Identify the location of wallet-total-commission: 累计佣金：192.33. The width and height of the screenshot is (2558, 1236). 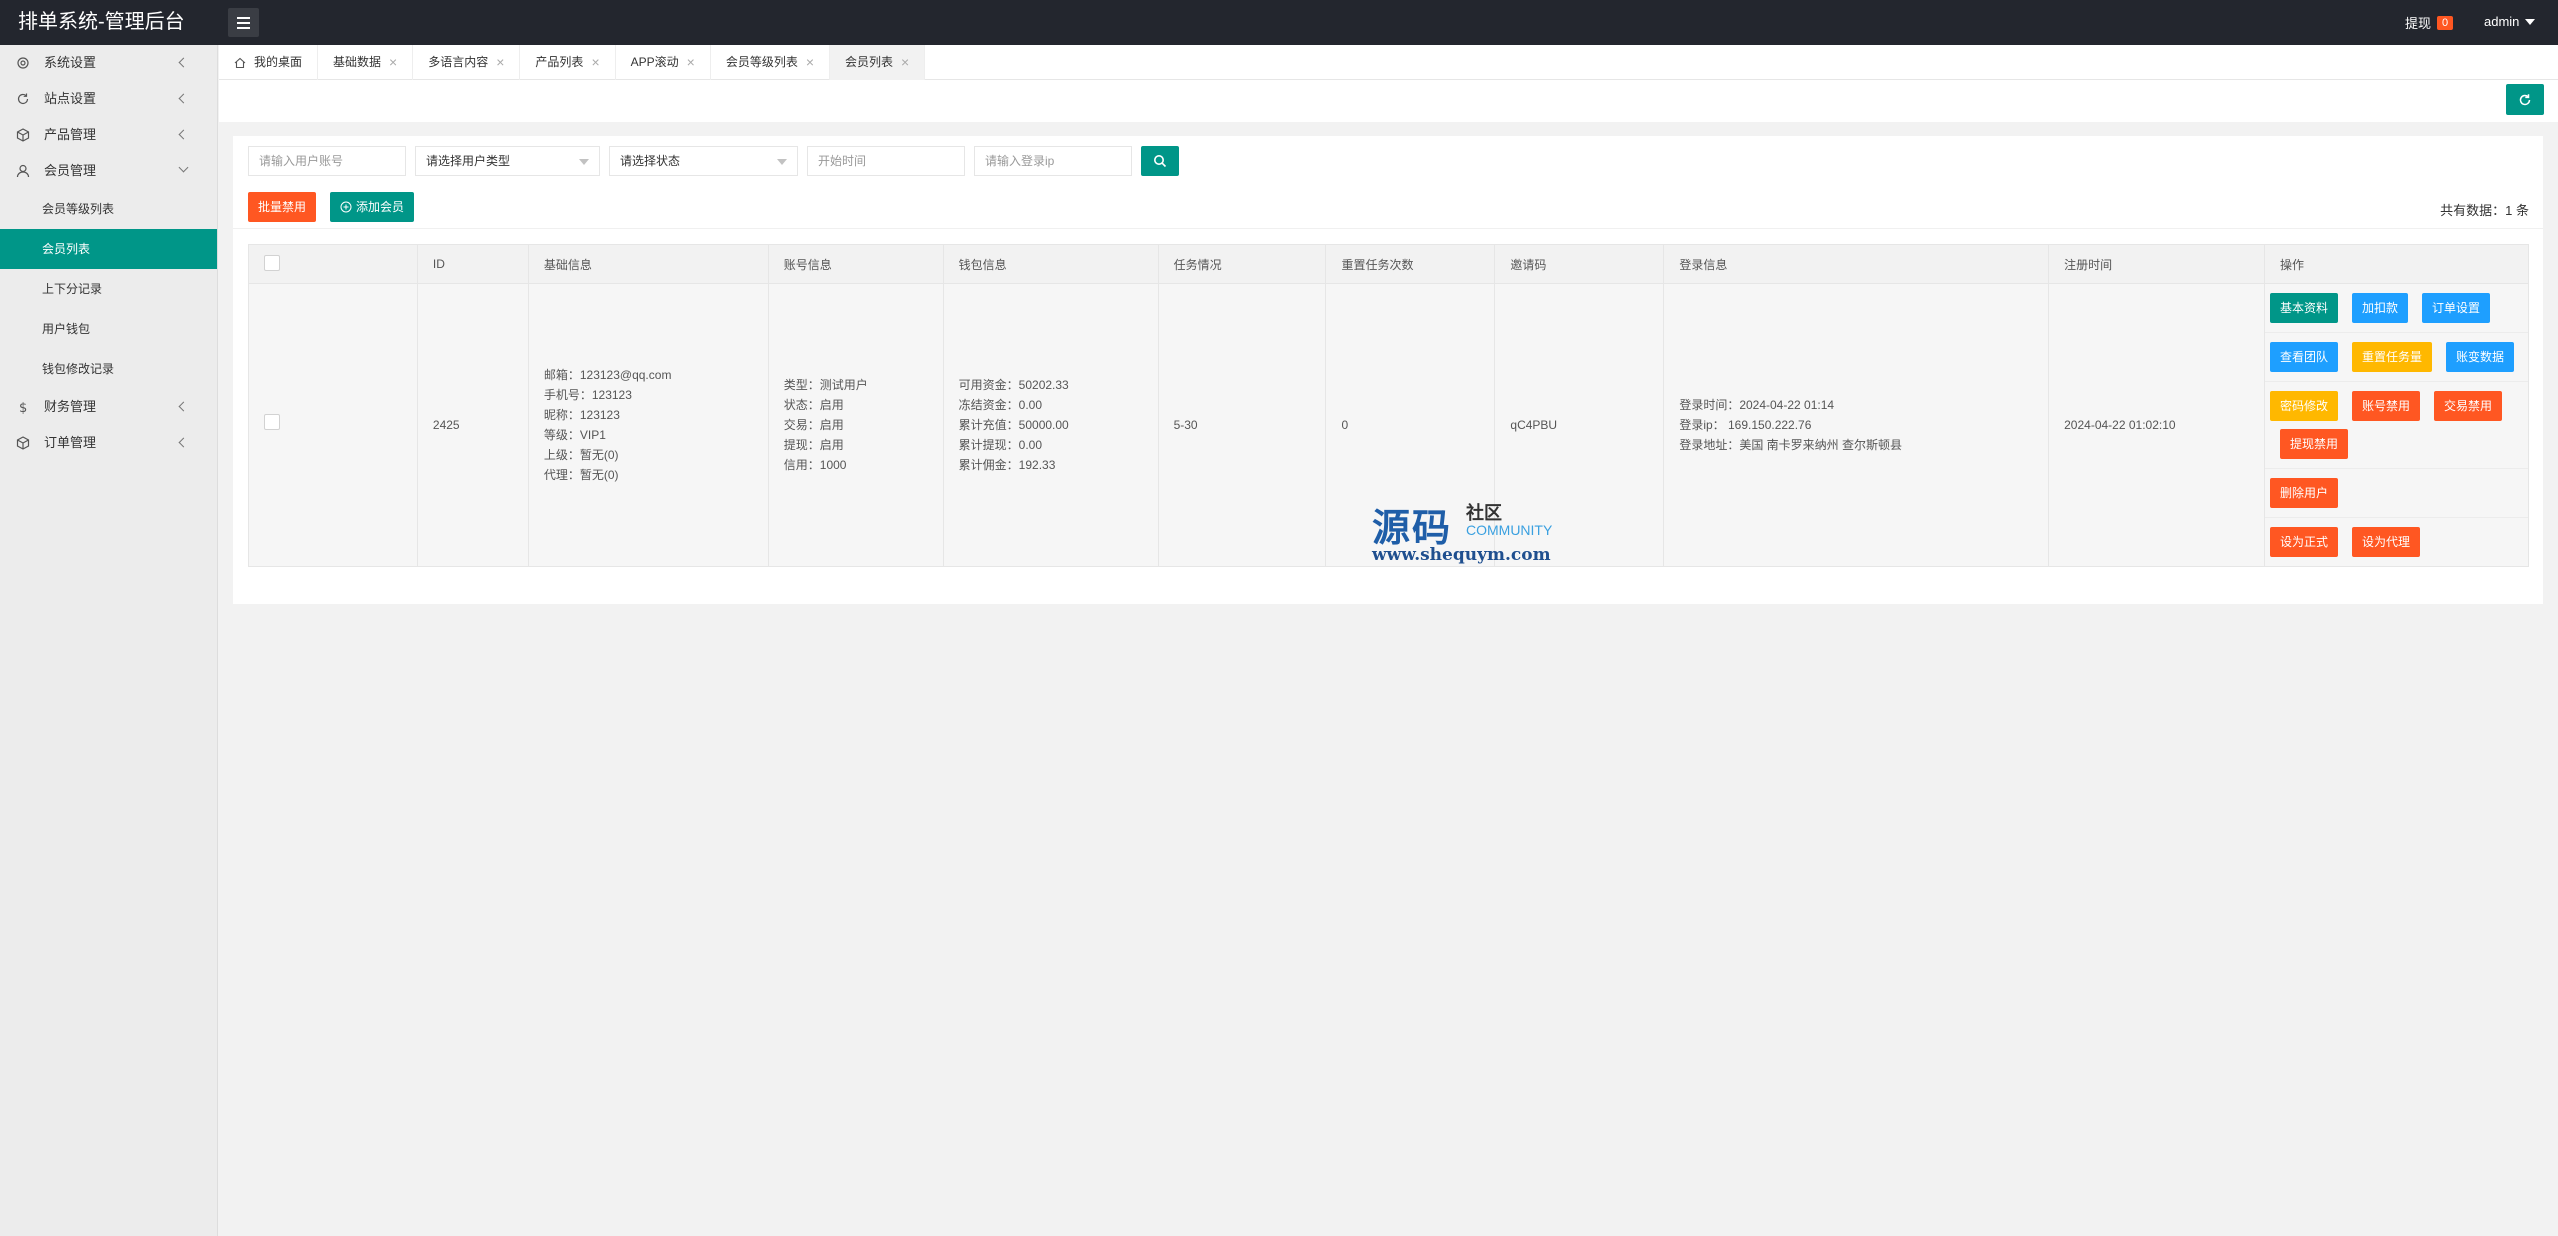
(1007, 465).